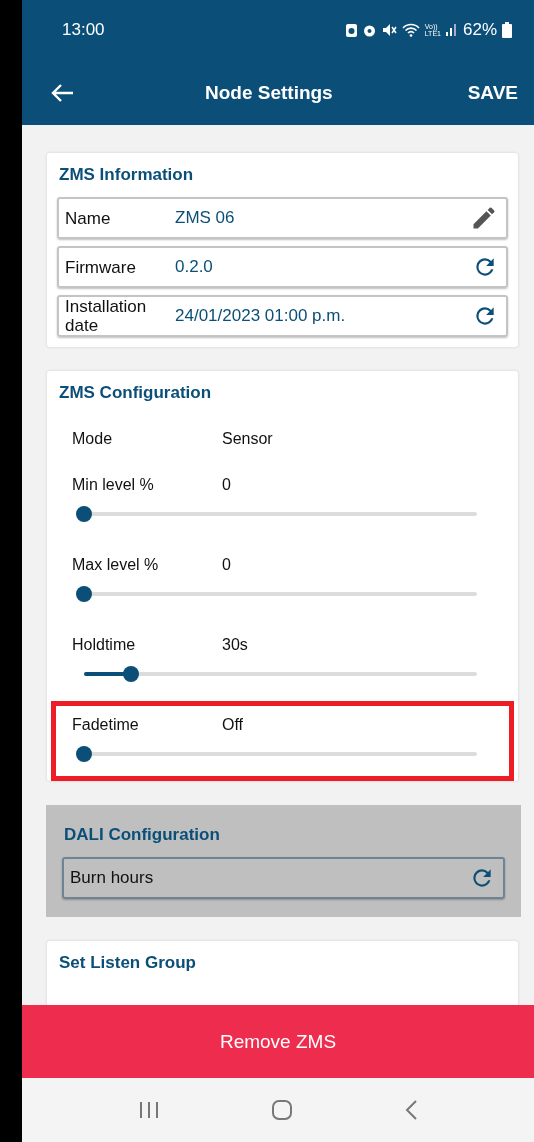 The height and width of the screenshot is (1142, 534). I want to click on setting-label: Max level %, so click(116, 565).